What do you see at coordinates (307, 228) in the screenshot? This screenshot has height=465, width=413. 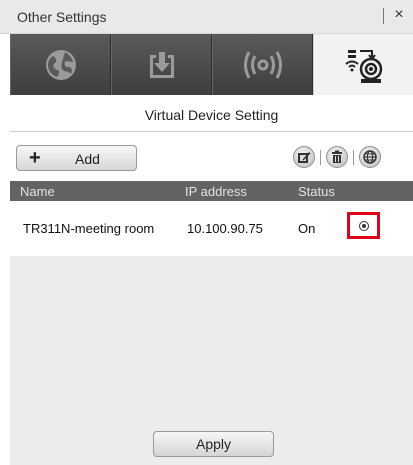 I see `device-status: On` at bounding box center [307, 228].